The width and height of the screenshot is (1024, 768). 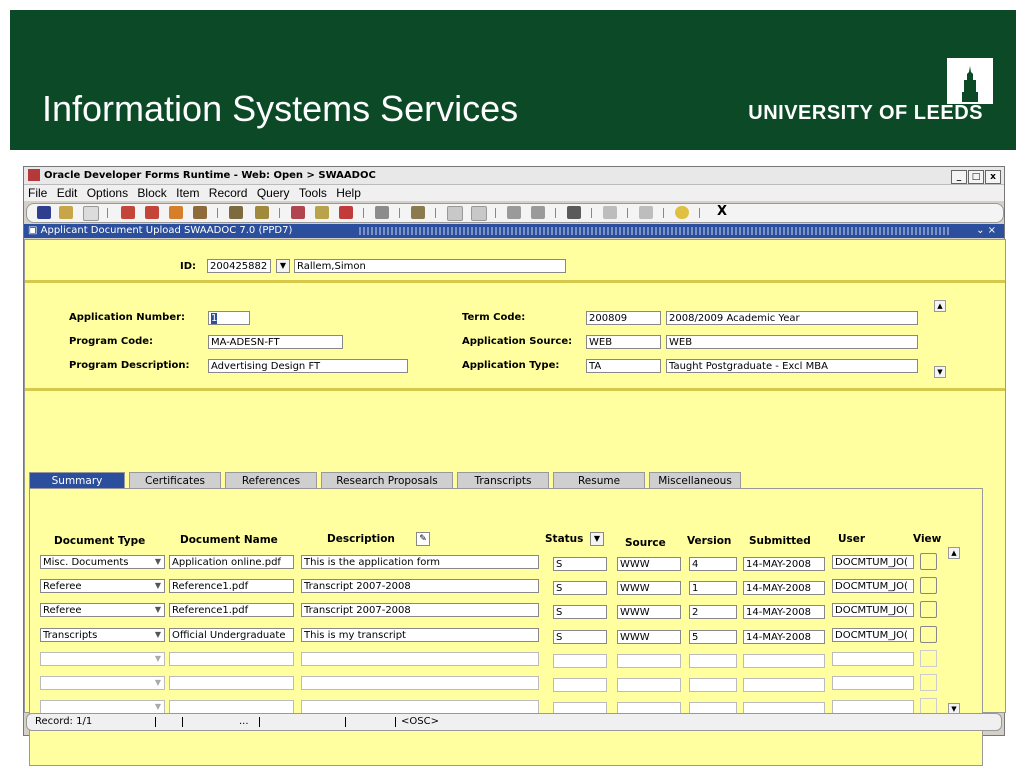 I want to click on tab-research-proposals: Research Proposals, so click(x=387, y=480).